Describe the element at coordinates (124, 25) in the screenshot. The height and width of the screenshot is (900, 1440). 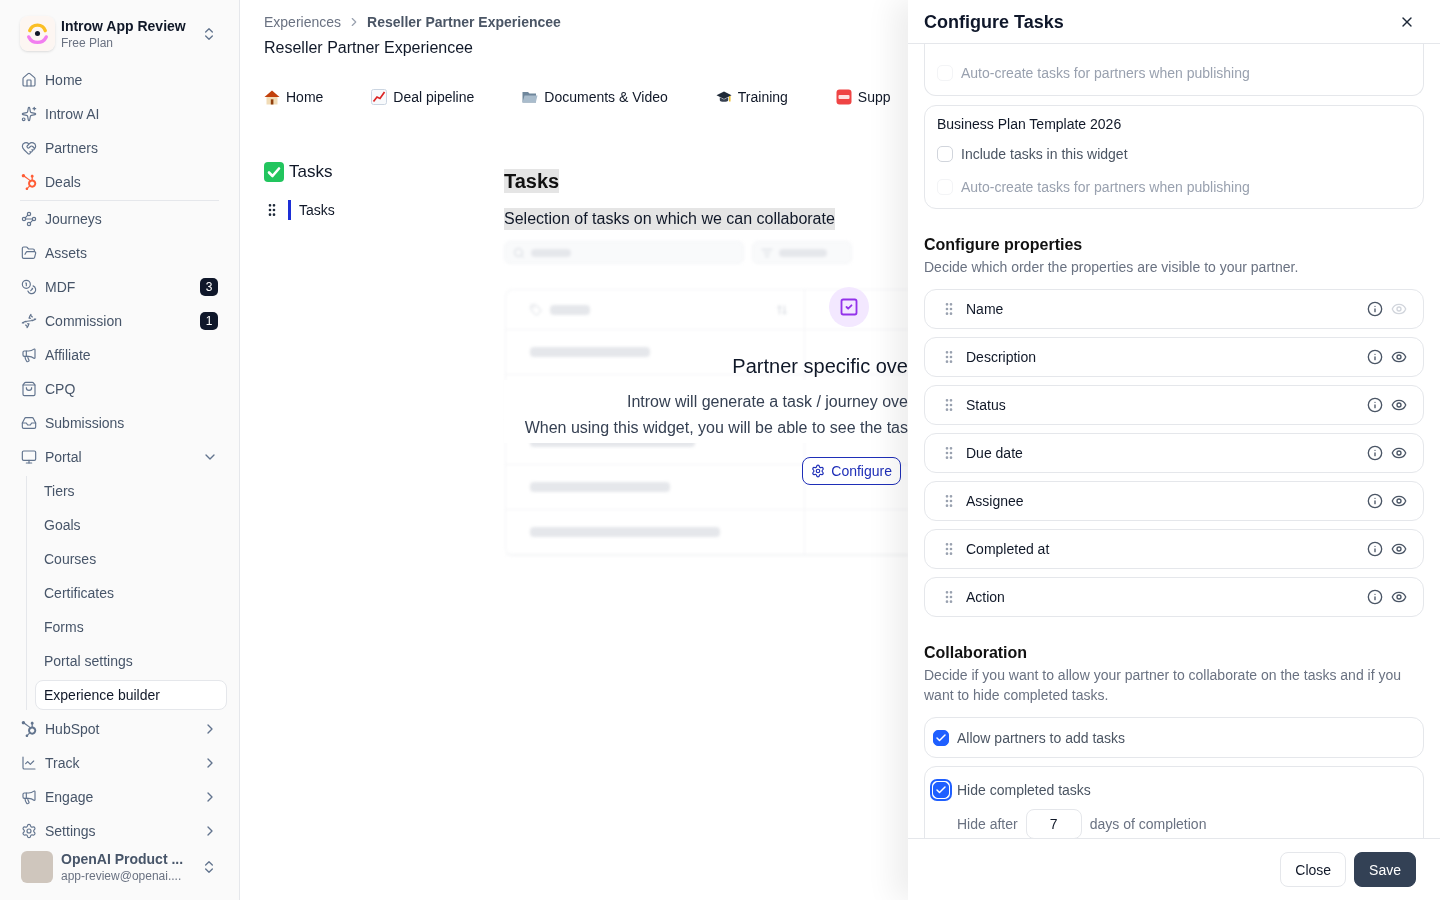
I see `workspace-name: Introw App Review` at that location.